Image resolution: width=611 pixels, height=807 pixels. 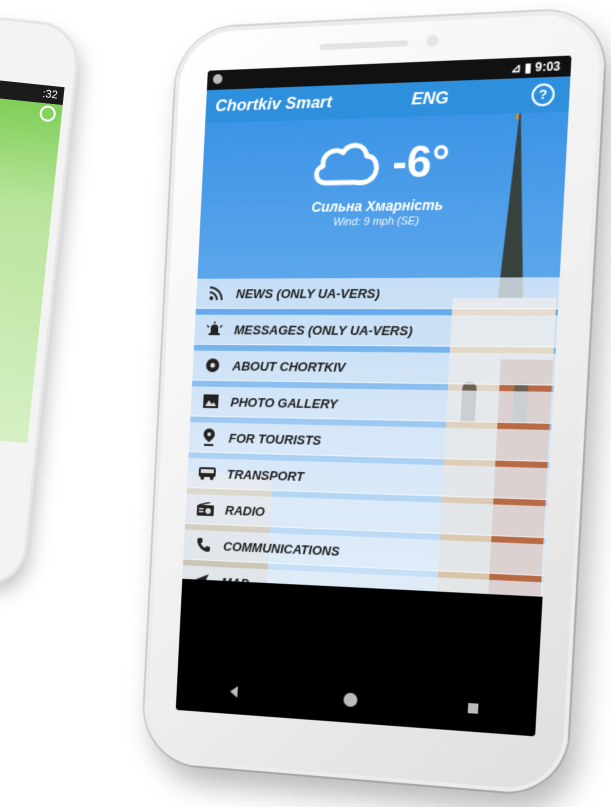 What do you see at coordinates (308, 293) in the screenshot?
I see `menu-item-label: NEWS (ONLY UA-VERS)` at bounding box center [308, 293].